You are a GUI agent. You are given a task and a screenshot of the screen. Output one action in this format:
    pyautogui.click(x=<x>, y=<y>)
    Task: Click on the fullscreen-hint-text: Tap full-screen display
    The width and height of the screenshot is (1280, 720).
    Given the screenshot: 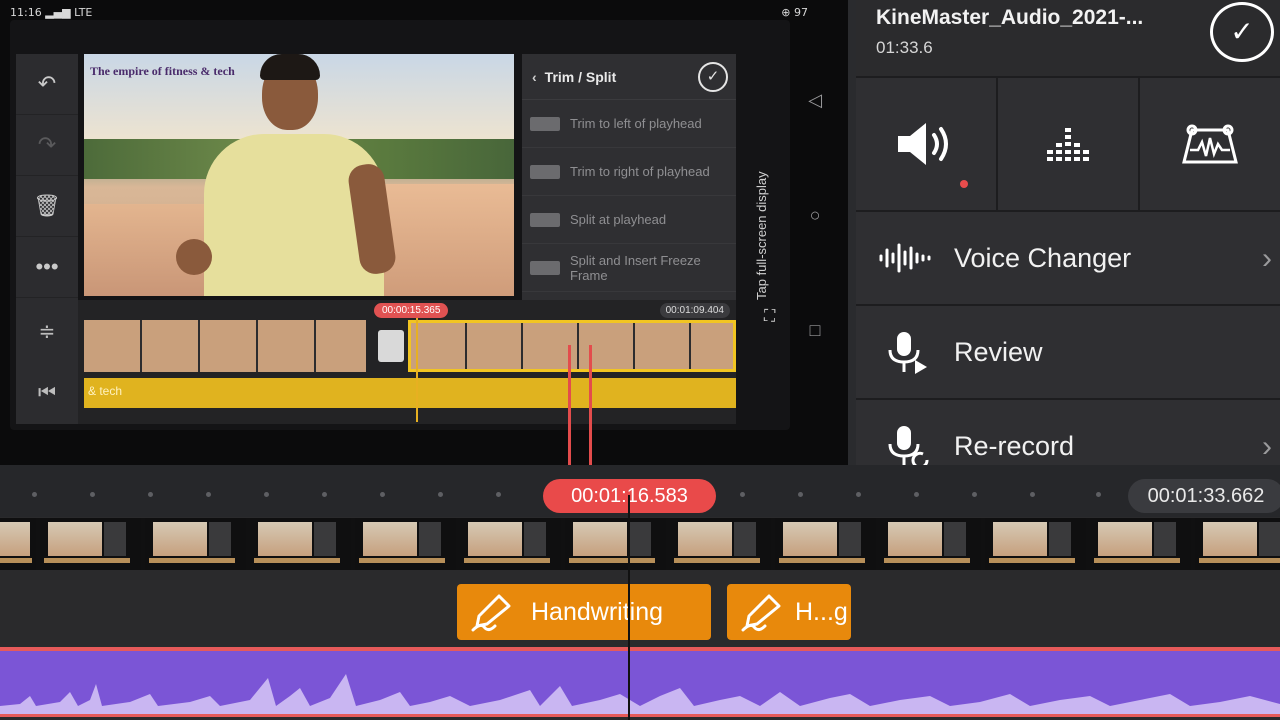 What is the action you would take?
    pyautogui.click(x=761, y=235)
    